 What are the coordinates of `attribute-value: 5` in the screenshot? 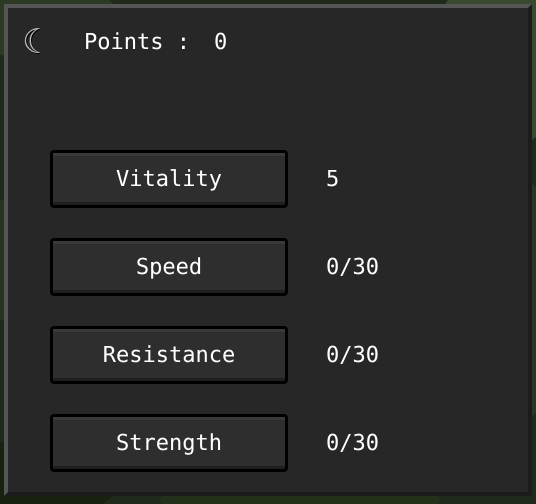 It's located at (333, 179).